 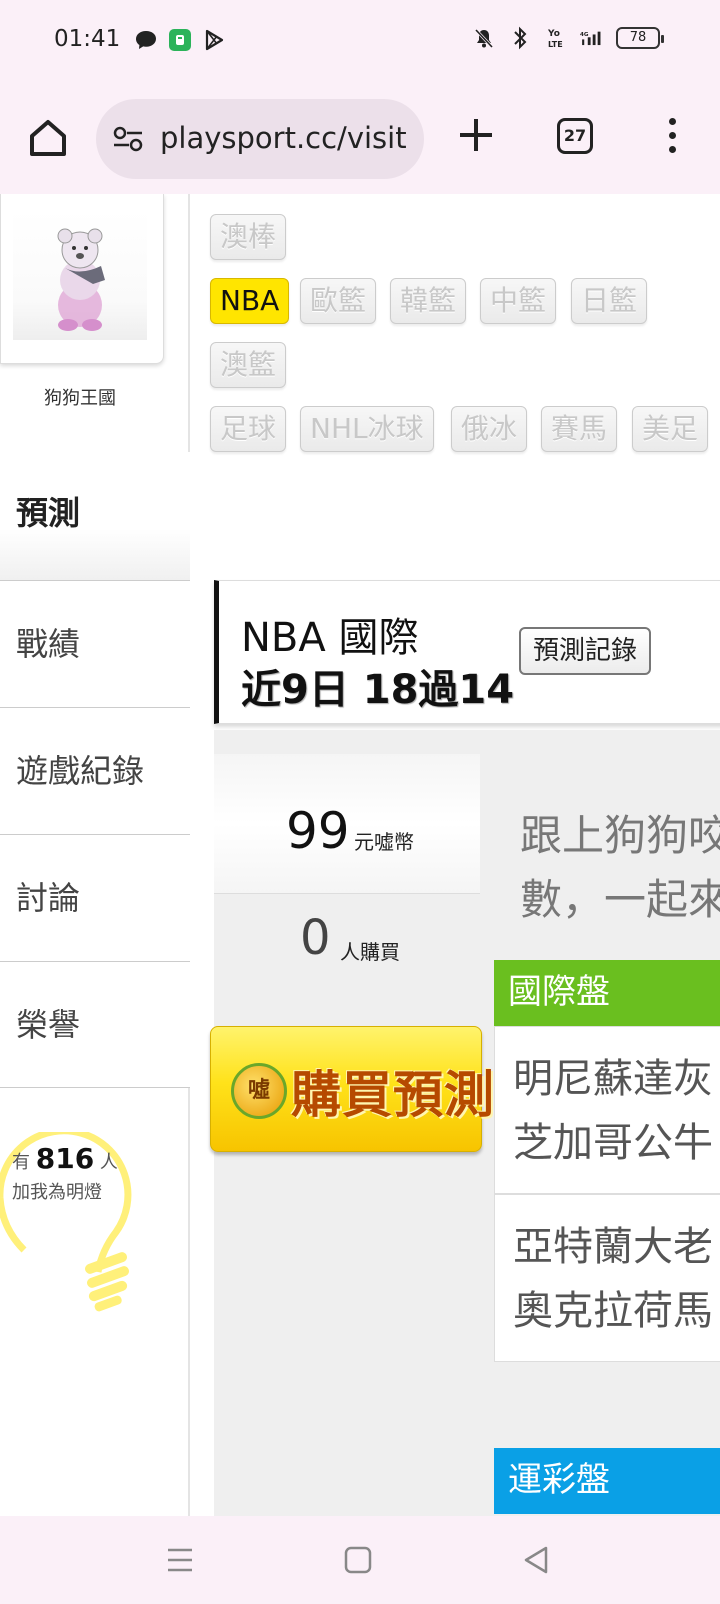 What do you see at coordinates (536, 1560) in the screenshot?
I see `back-icon` at bounding box center [536, 1560].